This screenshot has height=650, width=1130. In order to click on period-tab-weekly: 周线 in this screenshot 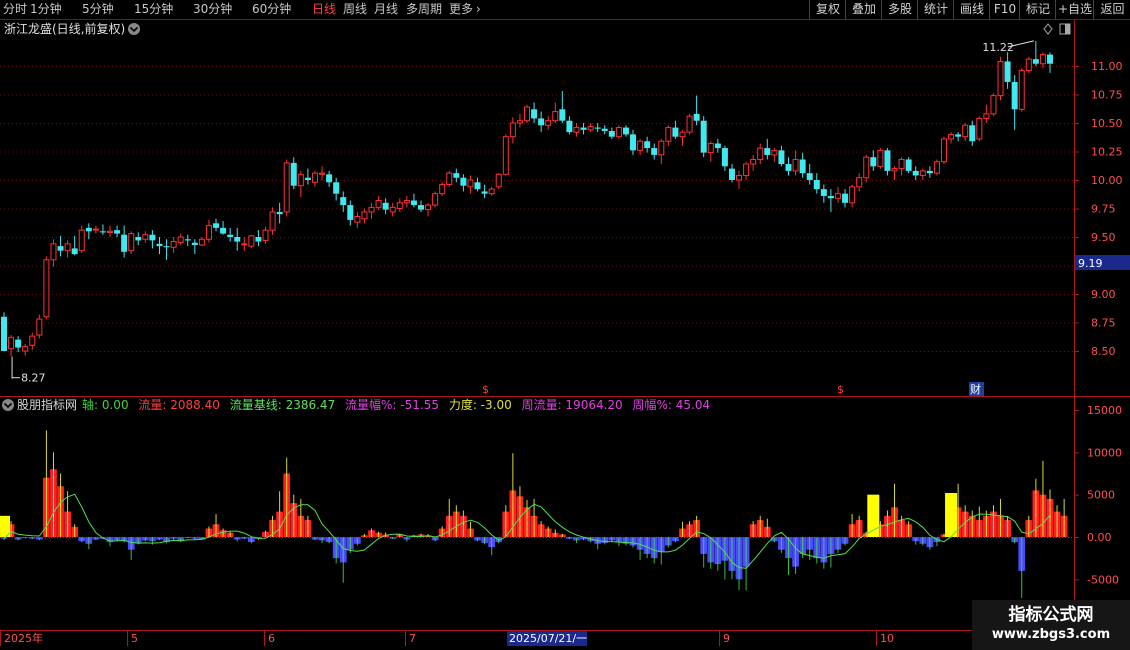, I will do `click(355, 9)`.